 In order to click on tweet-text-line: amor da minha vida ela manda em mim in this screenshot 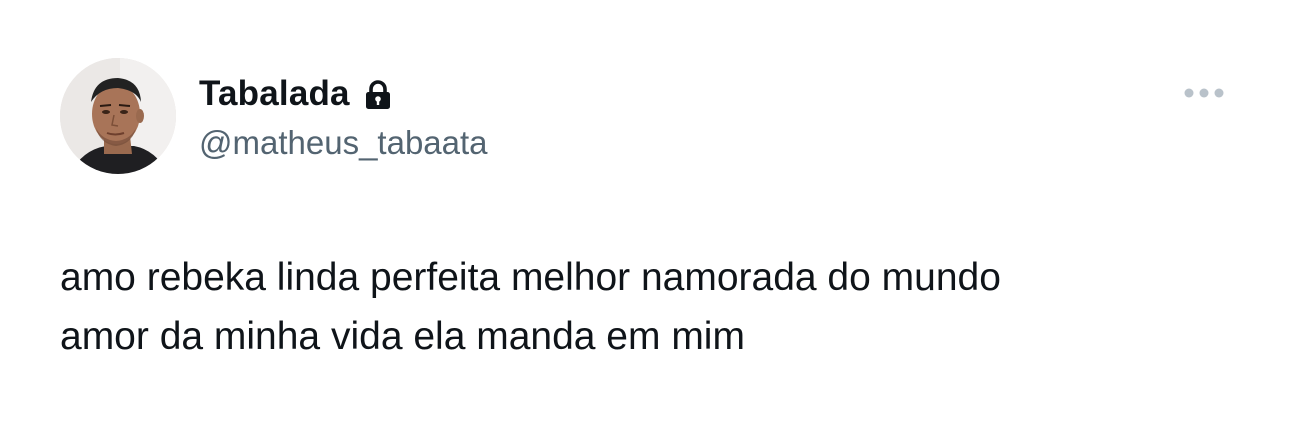, I will do `click(402, 336)`.